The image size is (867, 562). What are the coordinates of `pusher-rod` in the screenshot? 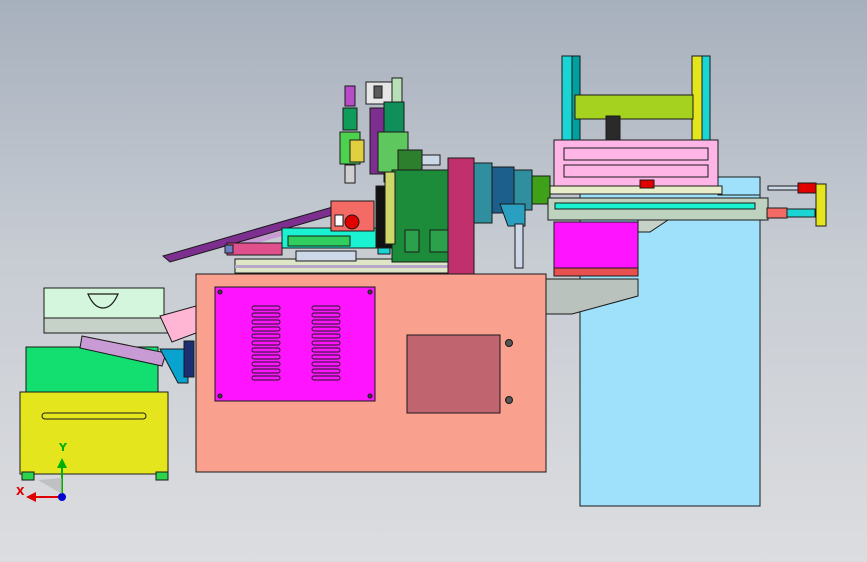 It's located at (796, 204).